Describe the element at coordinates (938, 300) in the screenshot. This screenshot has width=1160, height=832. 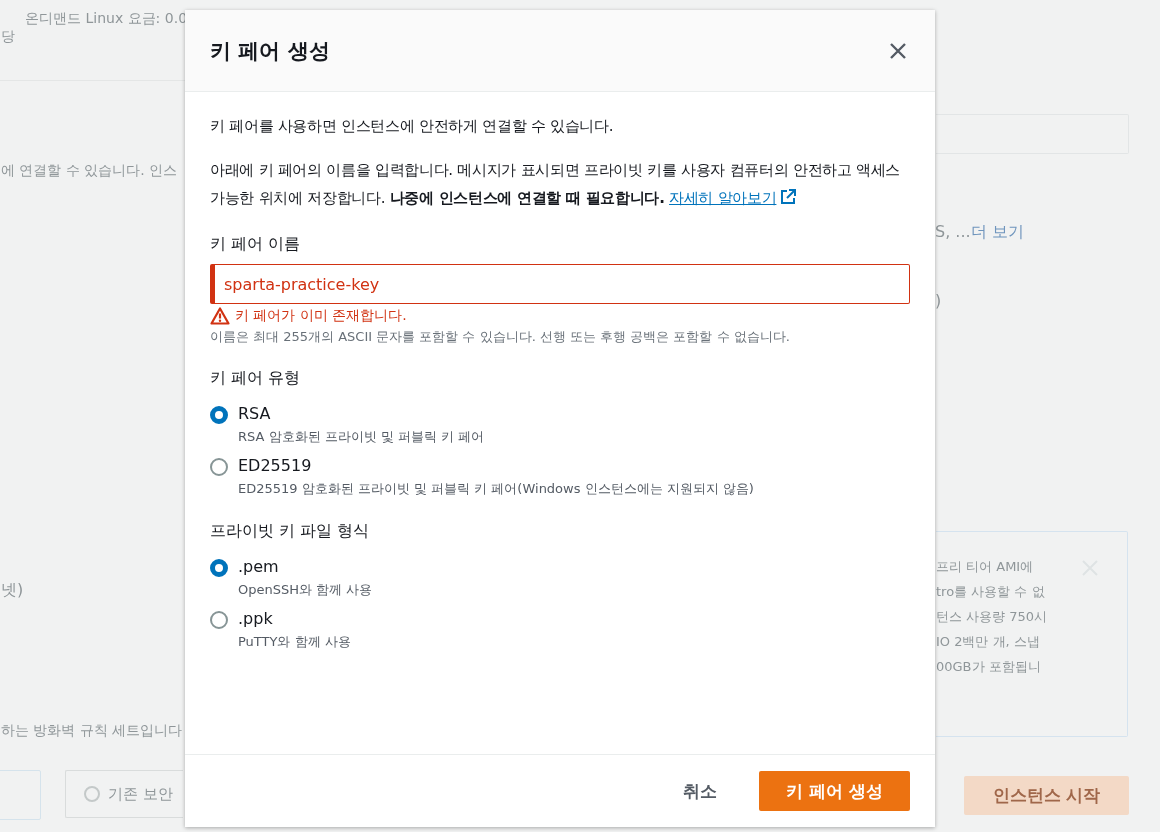
I see `page-text: )` at that location.